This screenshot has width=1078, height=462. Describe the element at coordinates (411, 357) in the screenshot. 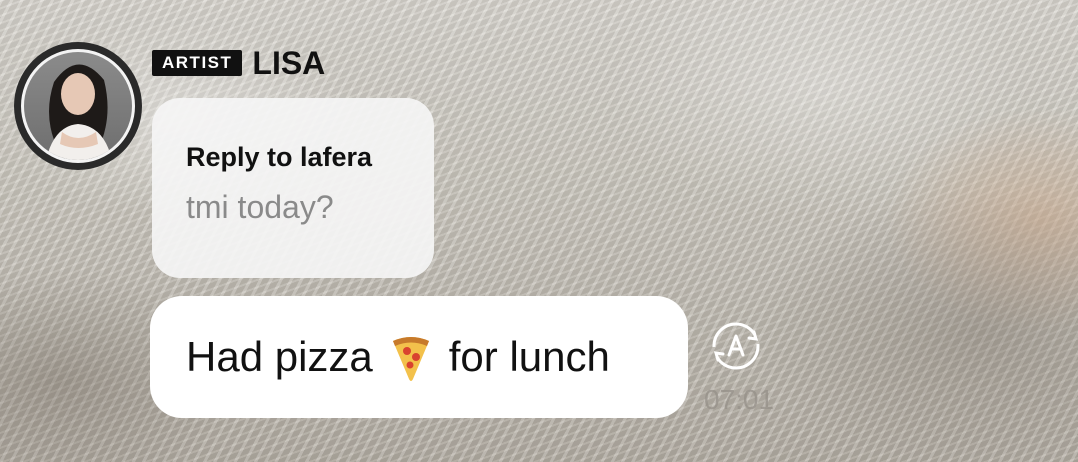

I see `pizza-emoji` at that location.